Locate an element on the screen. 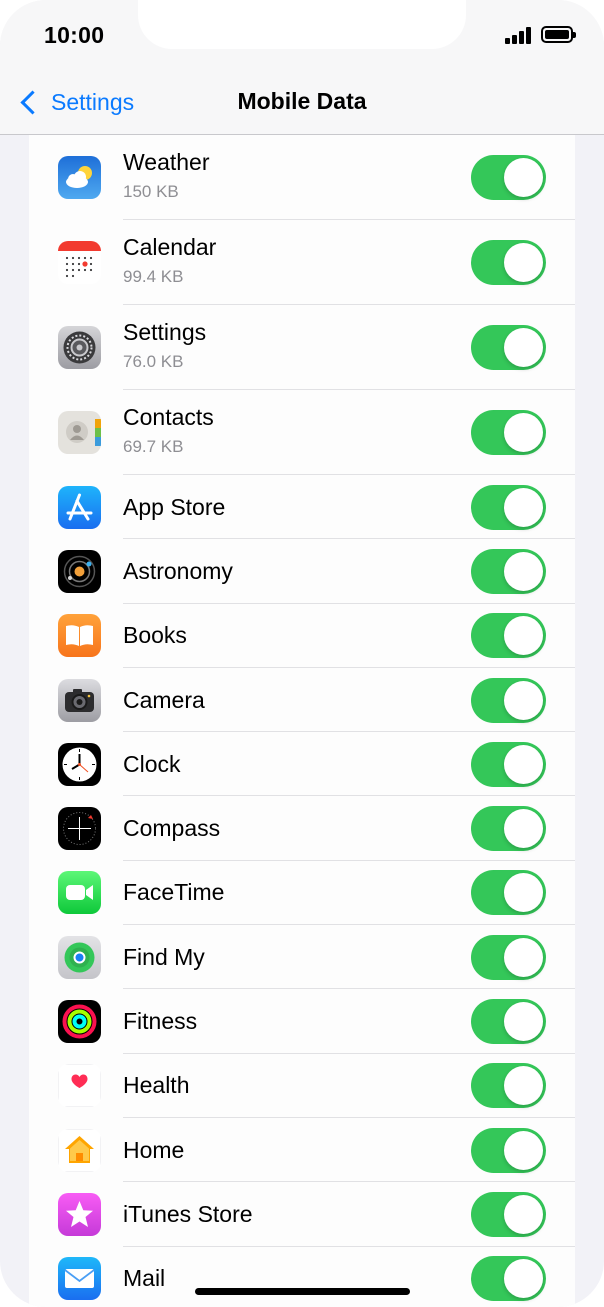  app-row-health: Health is located at coordinates (302, 1086).